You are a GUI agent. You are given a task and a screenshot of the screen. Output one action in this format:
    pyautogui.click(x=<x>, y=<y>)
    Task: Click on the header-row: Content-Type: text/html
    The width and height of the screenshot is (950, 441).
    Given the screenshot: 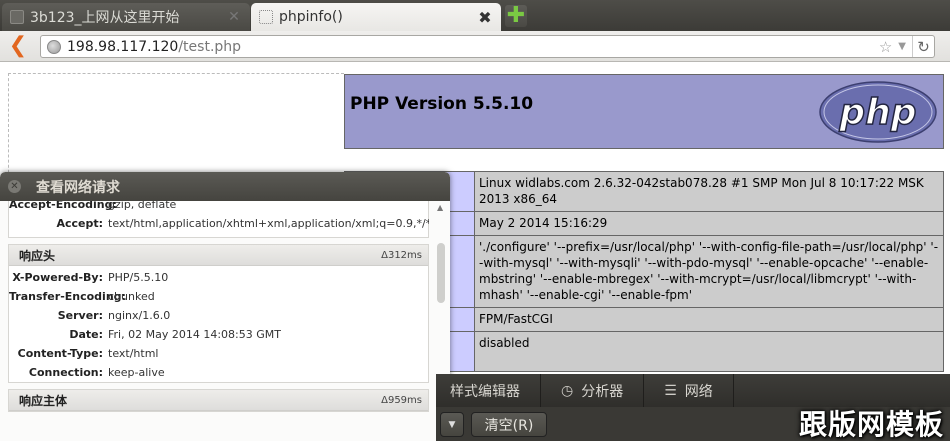 What is the action you would take?
    pyautogui.click(x=218, y=353)
    